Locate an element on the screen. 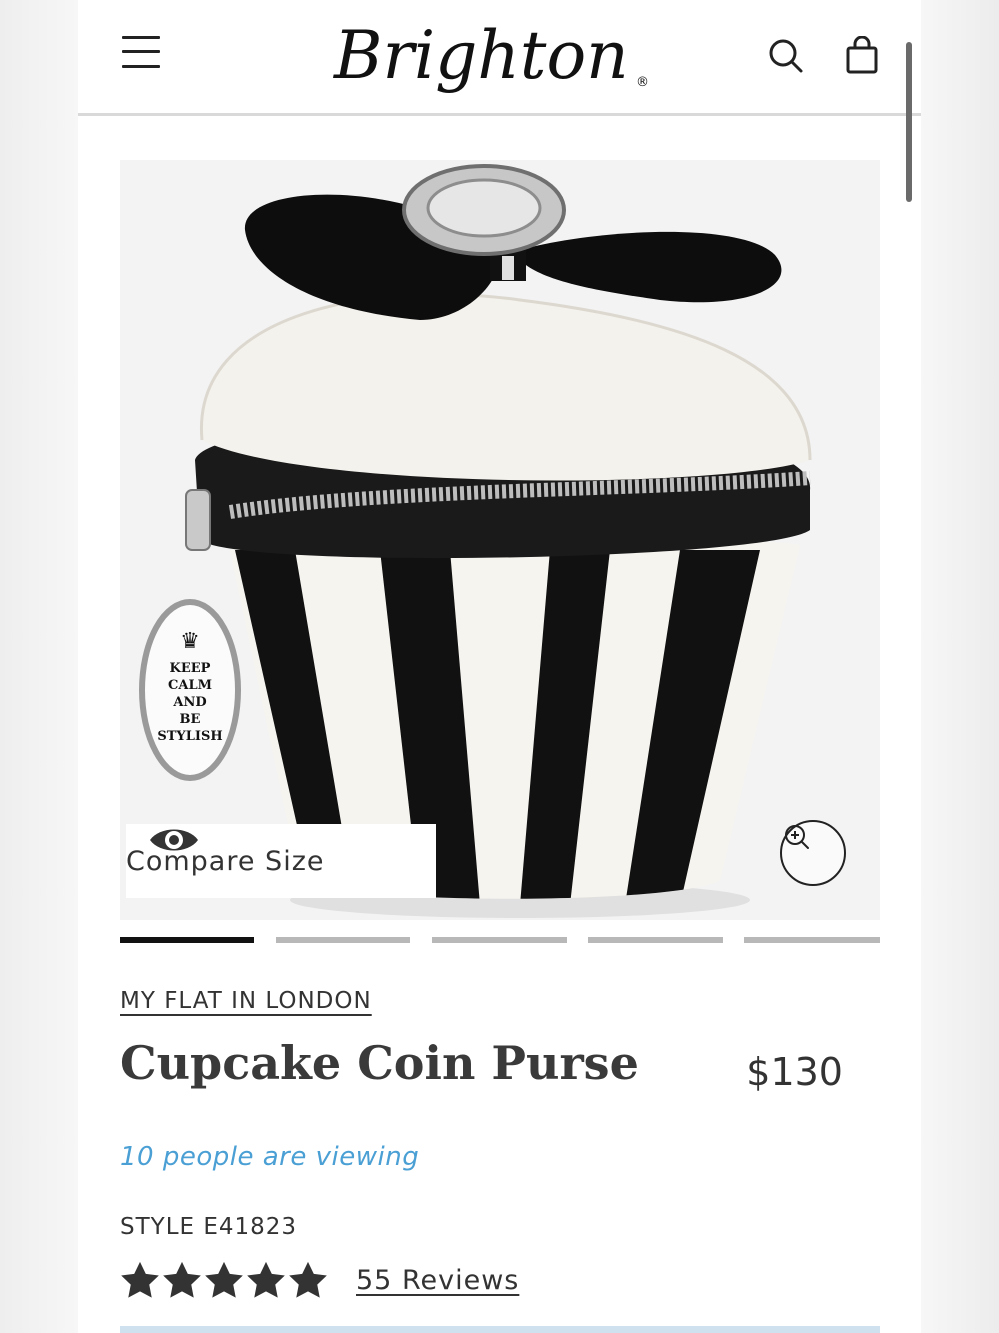 Image resolution: width=999 pixels, height=1333 pixels. style-number: STYLE E41823 is located at coordinates (209, 1227).